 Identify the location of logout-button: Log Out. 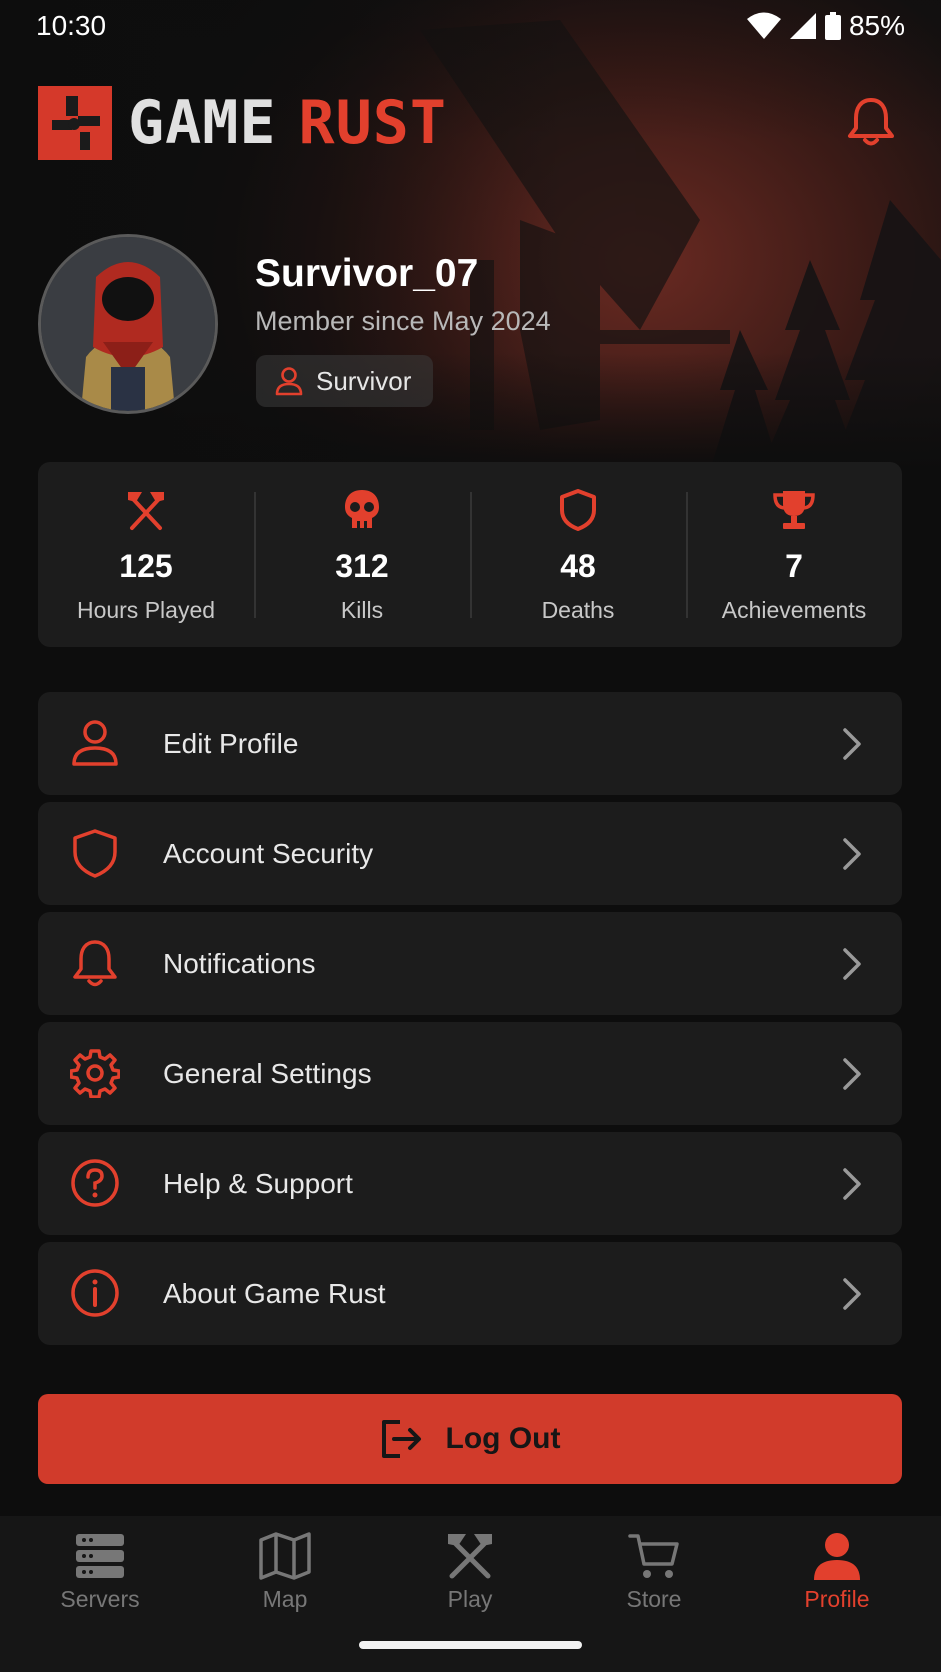
(470, 1439).